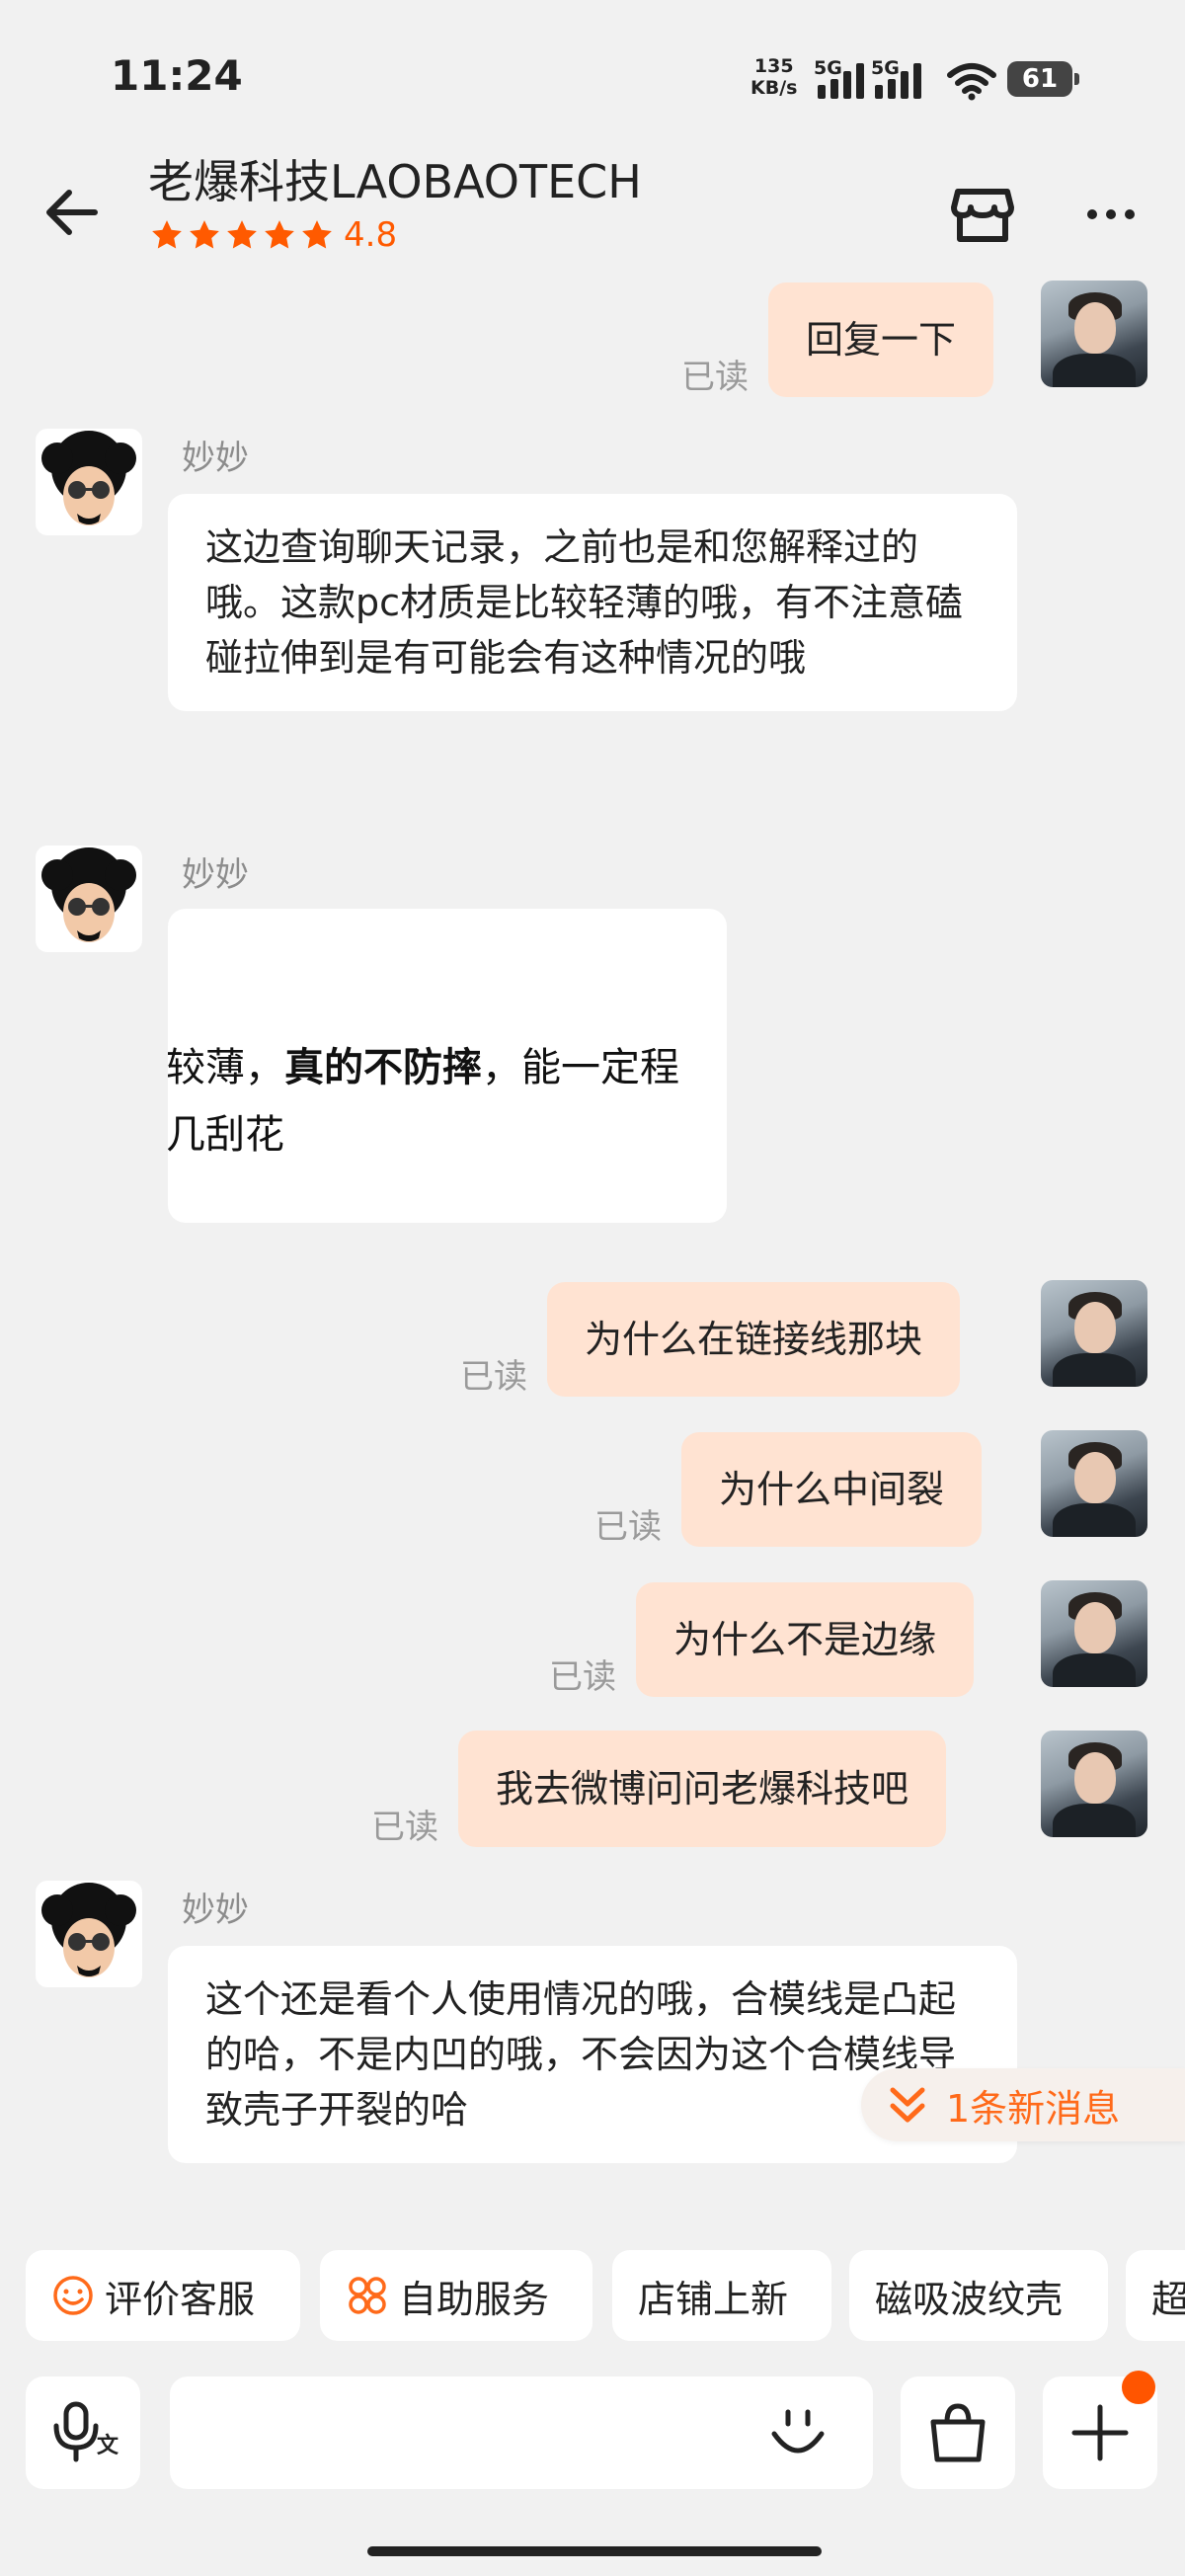  I want to click on image-text-line: 几刮花, so click(226, 1135).